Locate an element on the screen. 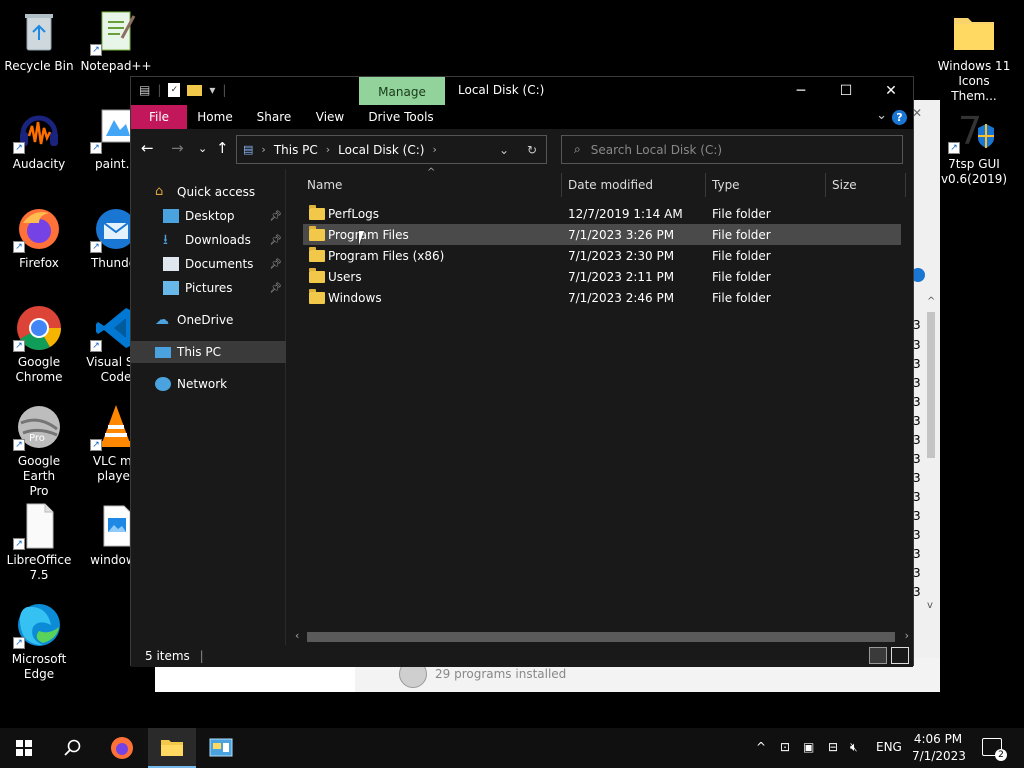 The image size is (1024, 768). nav-onedrive: ☁ OneDrive is located at coordinates (208, 320).